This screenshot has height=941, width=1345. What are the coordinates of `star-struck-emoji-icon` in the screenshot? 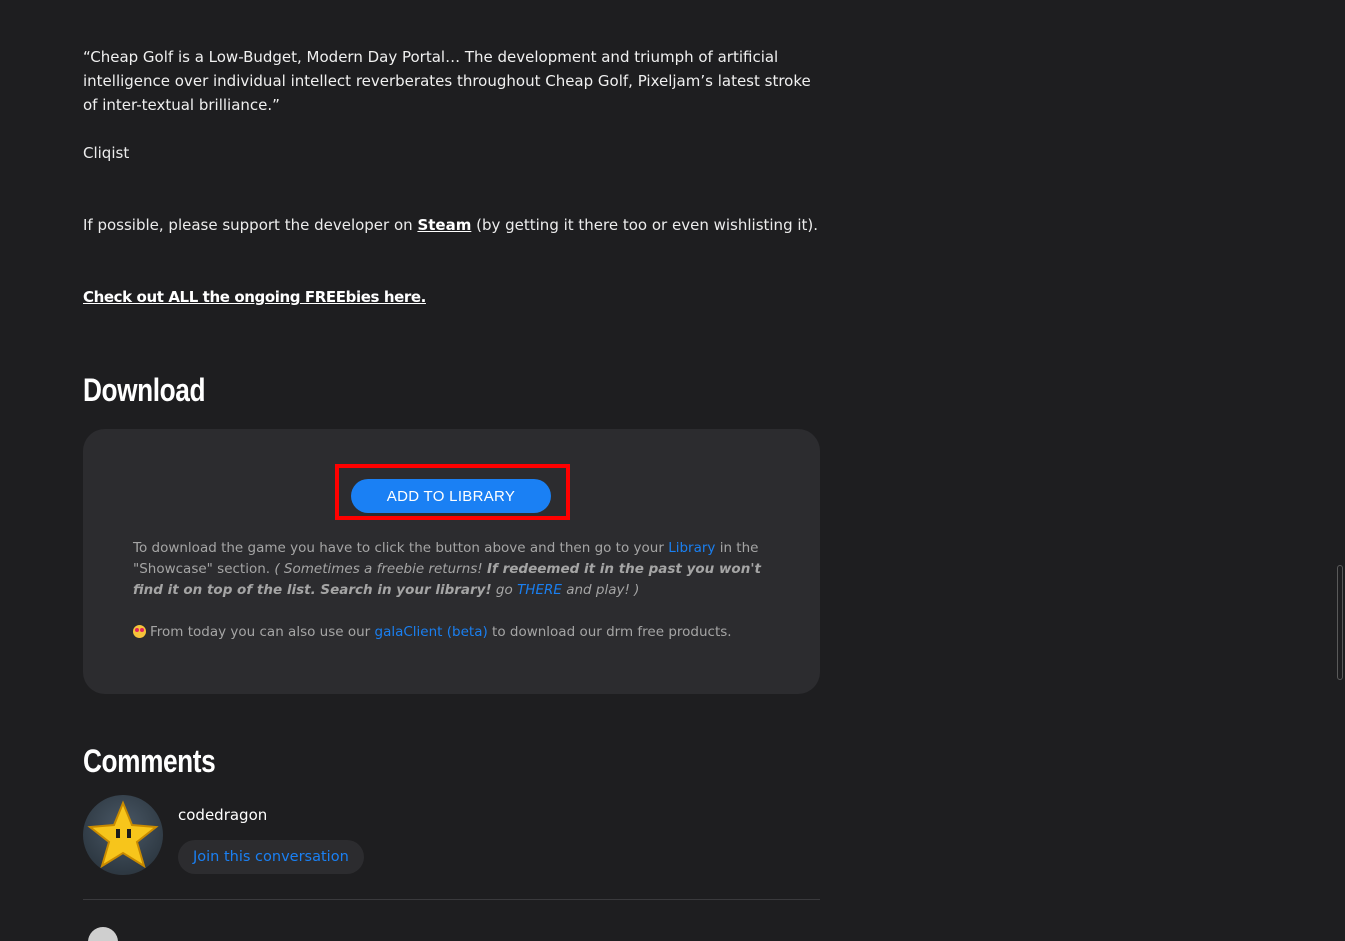 It's located at (139, 631).